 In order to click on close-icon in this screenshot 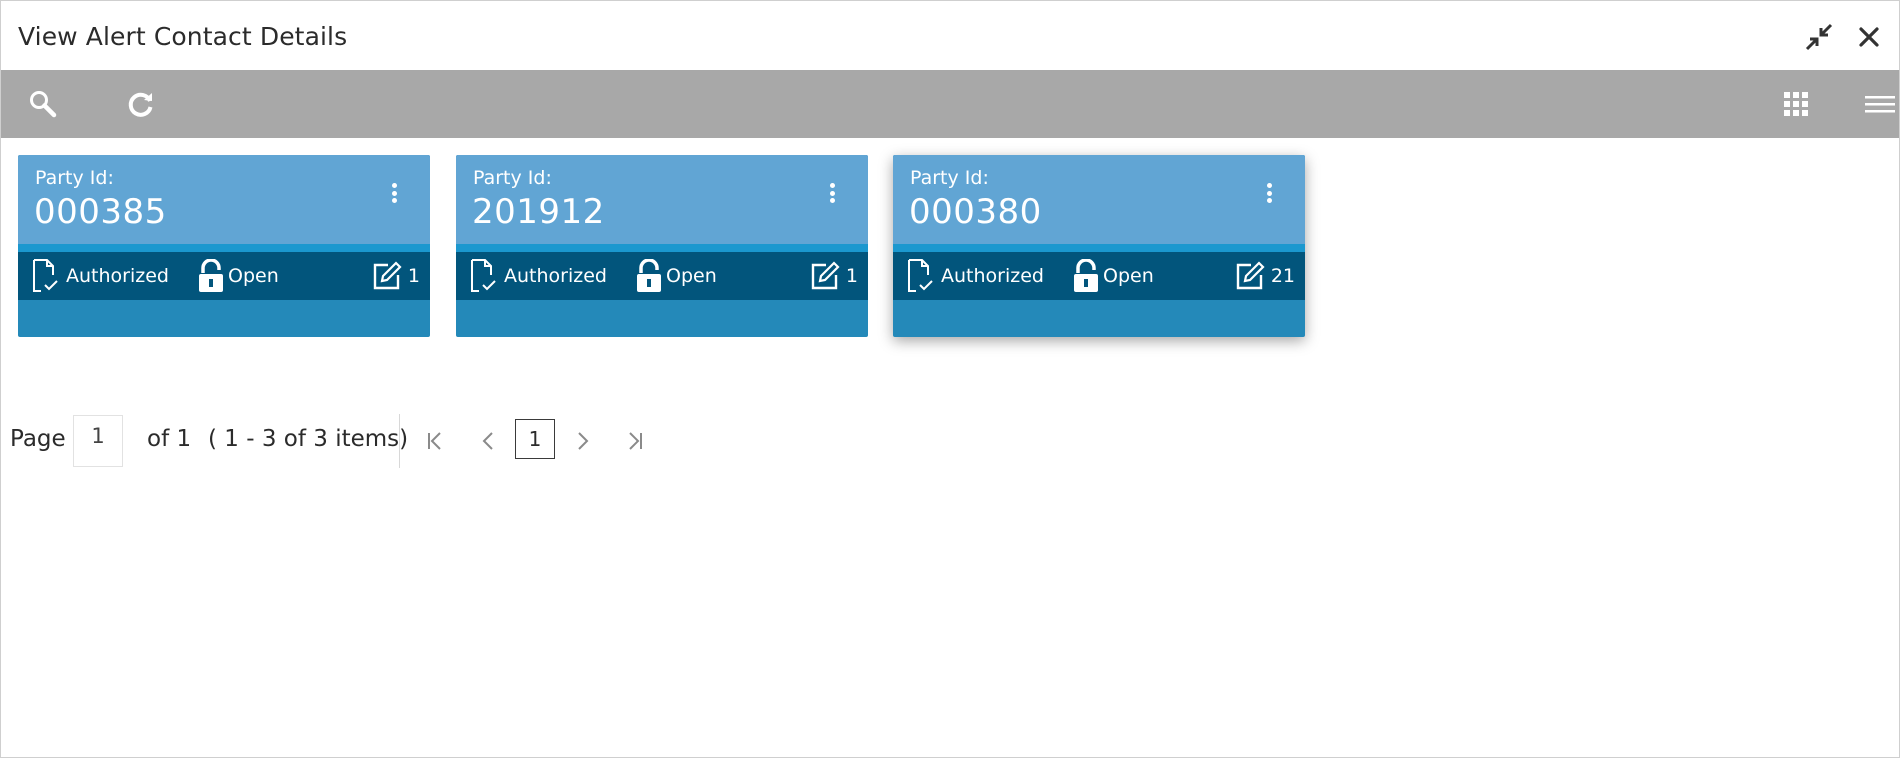, I will do `click(1869, 37)`.